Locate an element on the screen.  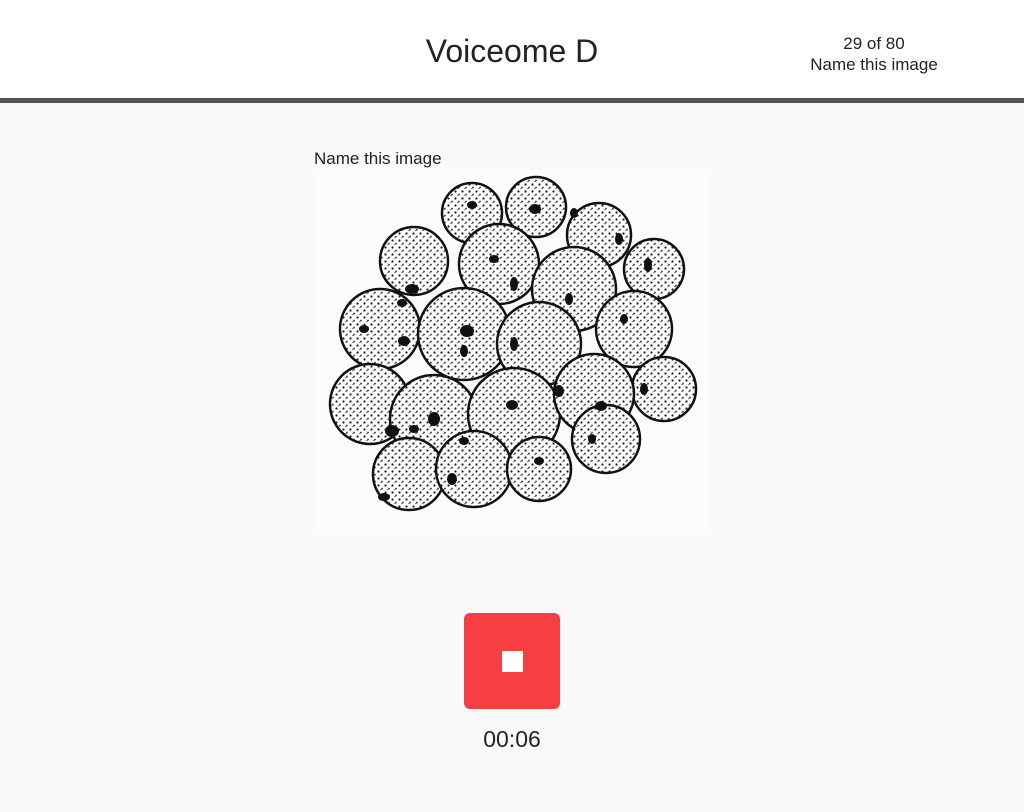
coral-sketch-icon is located at coordinates (513, 343).